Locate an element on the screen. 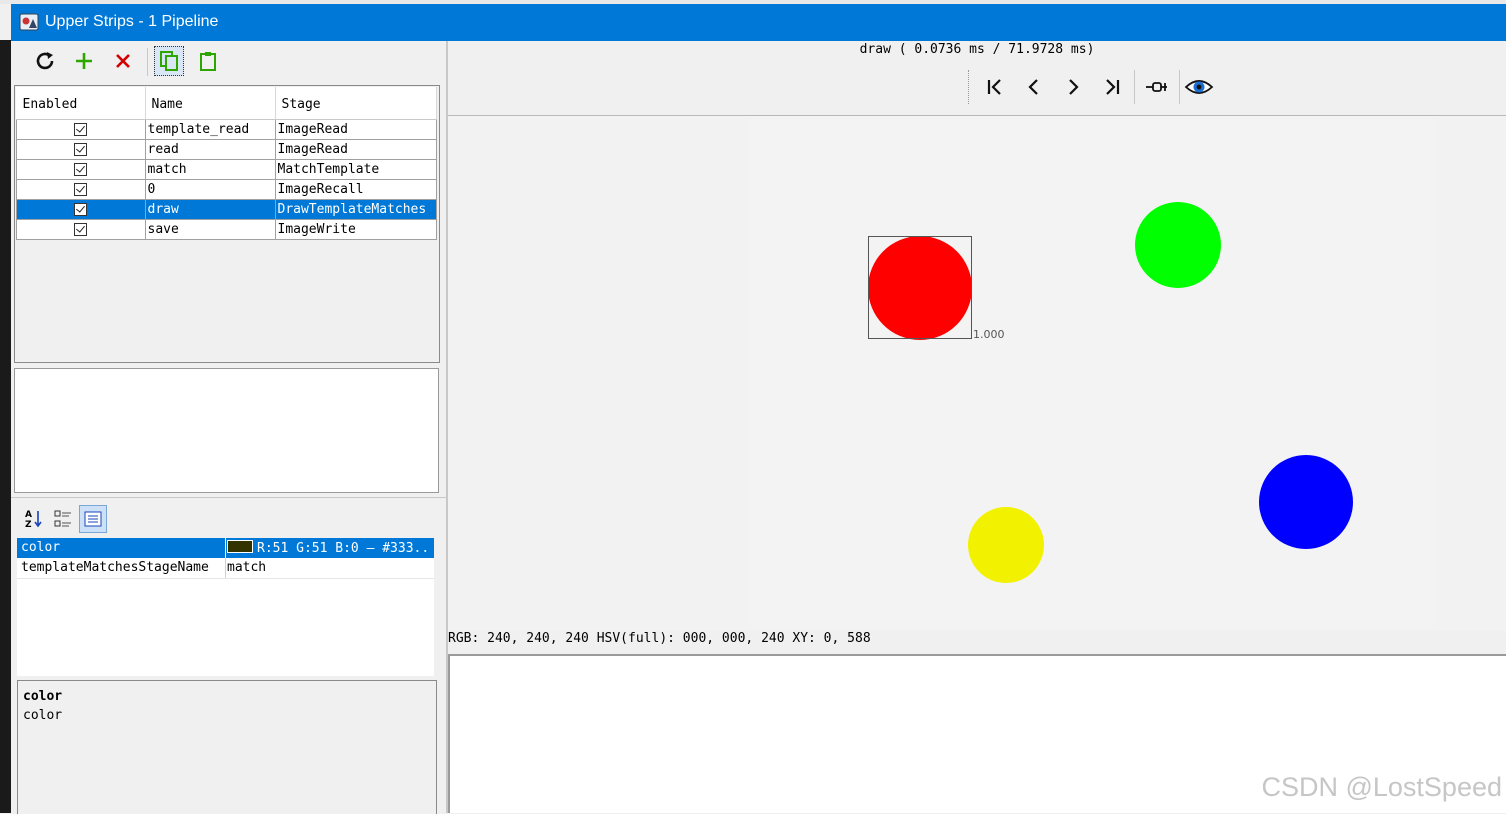  splitter is located at coordinates (228, 497).